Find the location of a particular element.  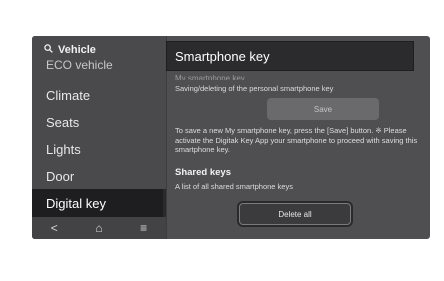

shared-keys-title: Shared keys is located at coordinates (203, 172).